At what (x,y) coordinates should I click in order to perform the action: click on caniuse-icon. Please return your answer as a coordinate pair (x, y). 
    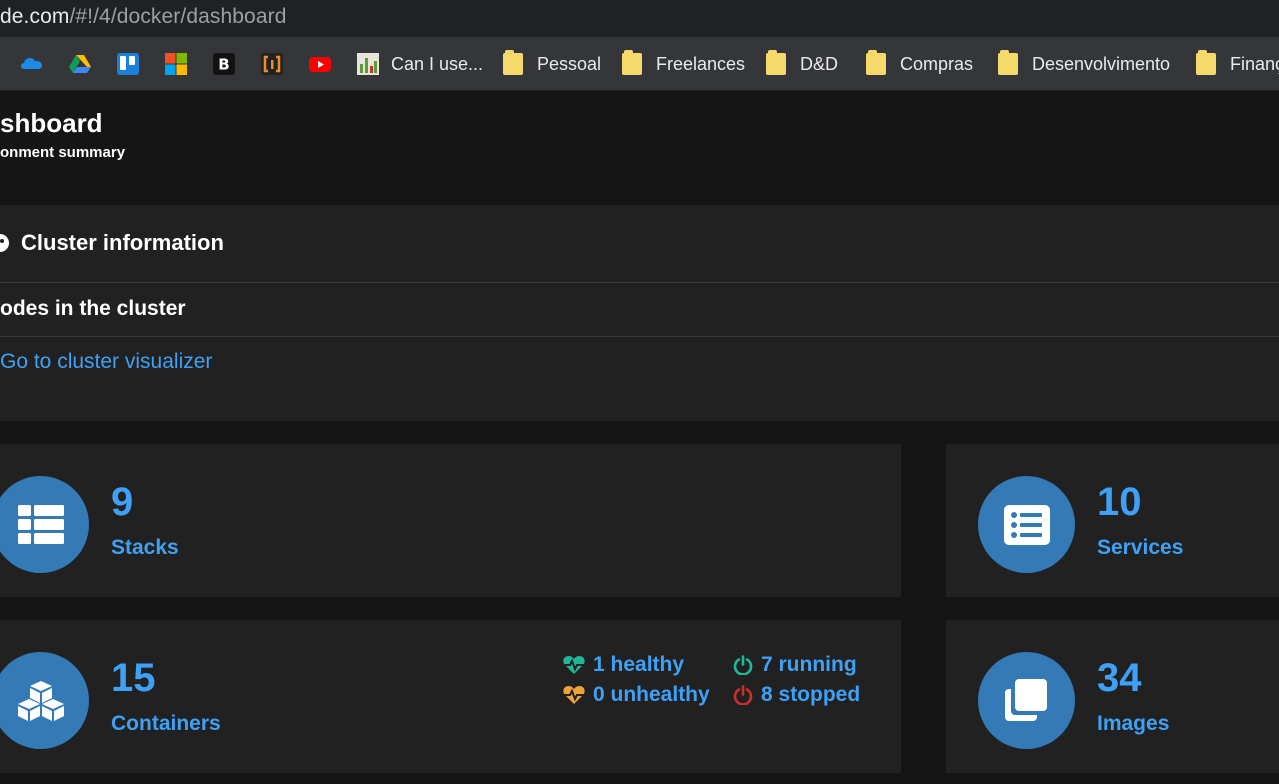
    Looking at the image, I should click on (368, 64).